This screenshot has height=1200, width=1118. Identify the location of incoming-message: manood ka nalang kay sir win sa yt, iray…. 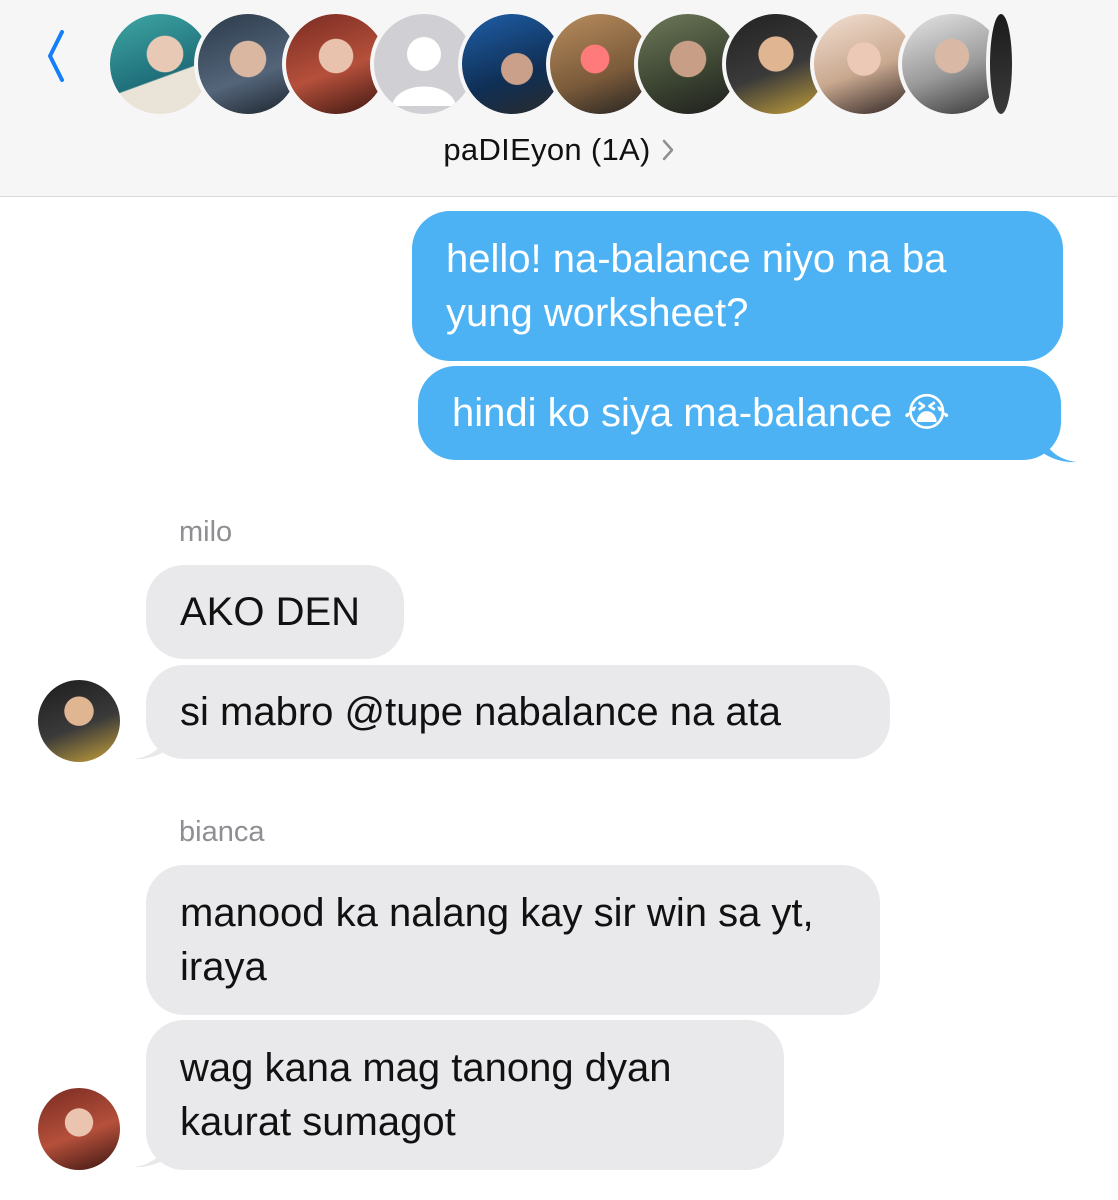
(513, 940).